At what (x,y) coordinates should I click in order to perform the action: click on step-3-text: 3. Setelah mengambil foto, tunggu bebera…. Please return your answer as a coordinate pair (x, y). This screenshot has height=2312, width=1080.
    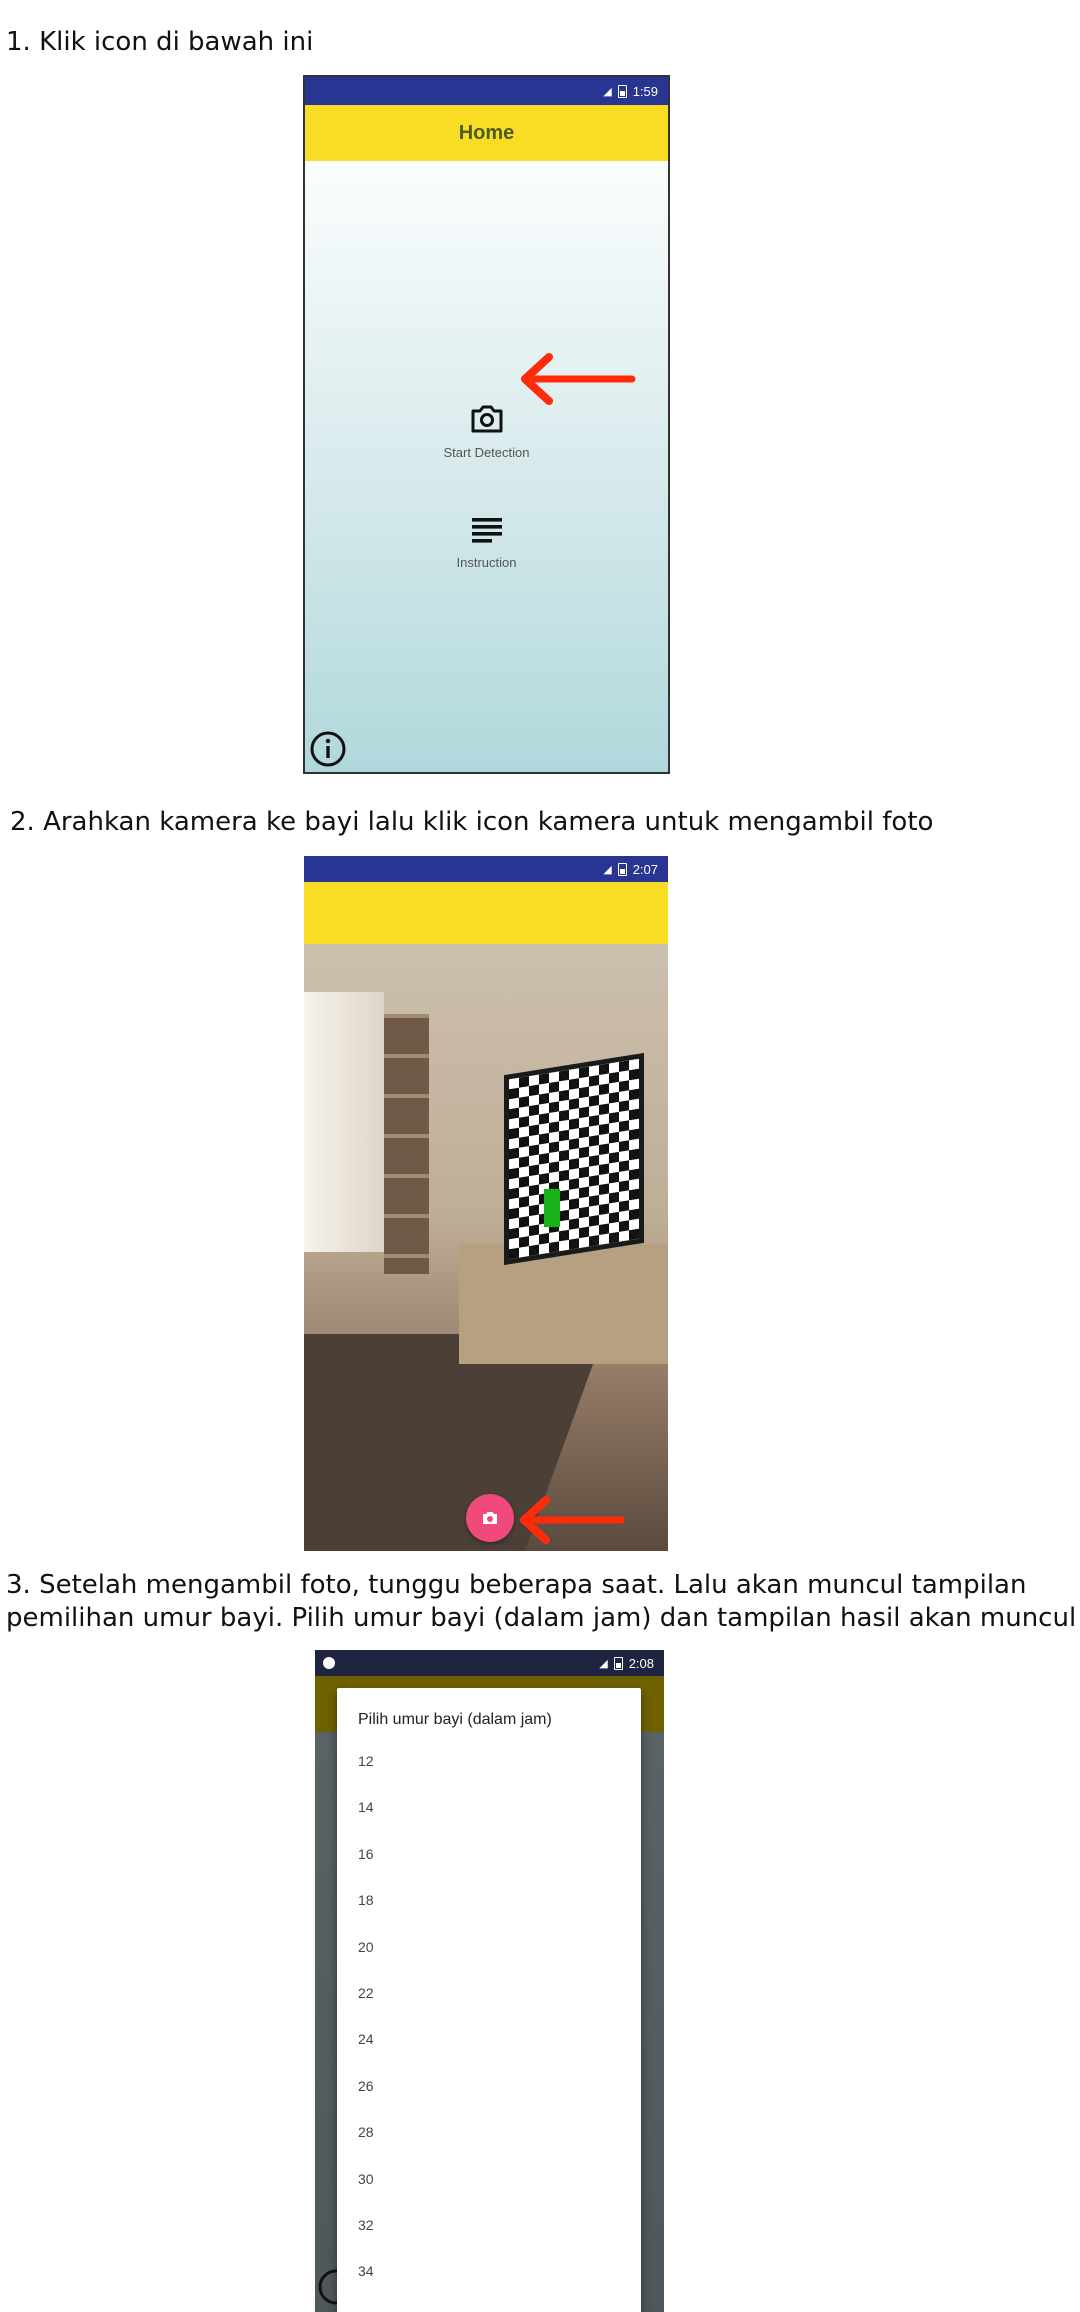
    Looking at the image, I should click on (541, 1602).